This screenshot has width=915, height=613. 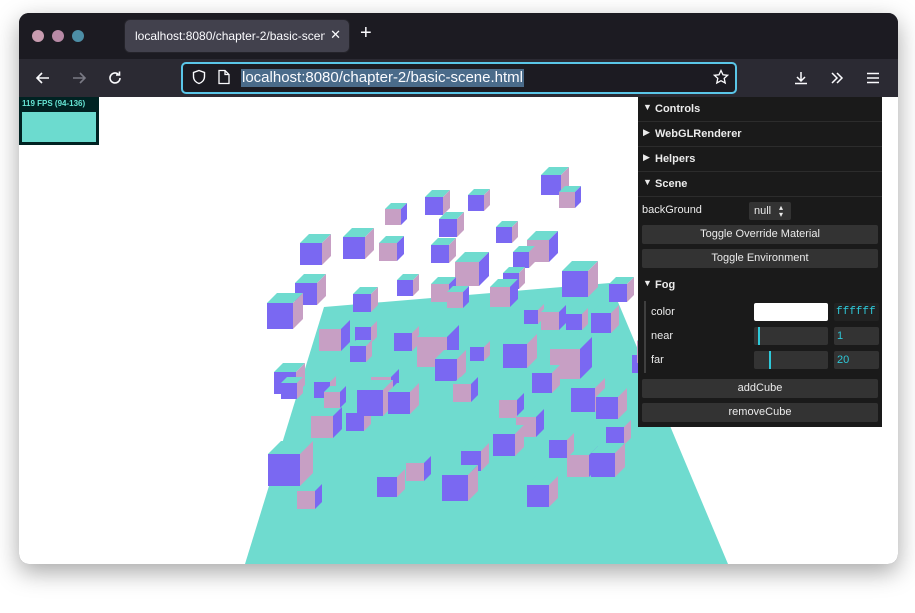 I want to click on minimize-window-button, so click(x=58, y=36).